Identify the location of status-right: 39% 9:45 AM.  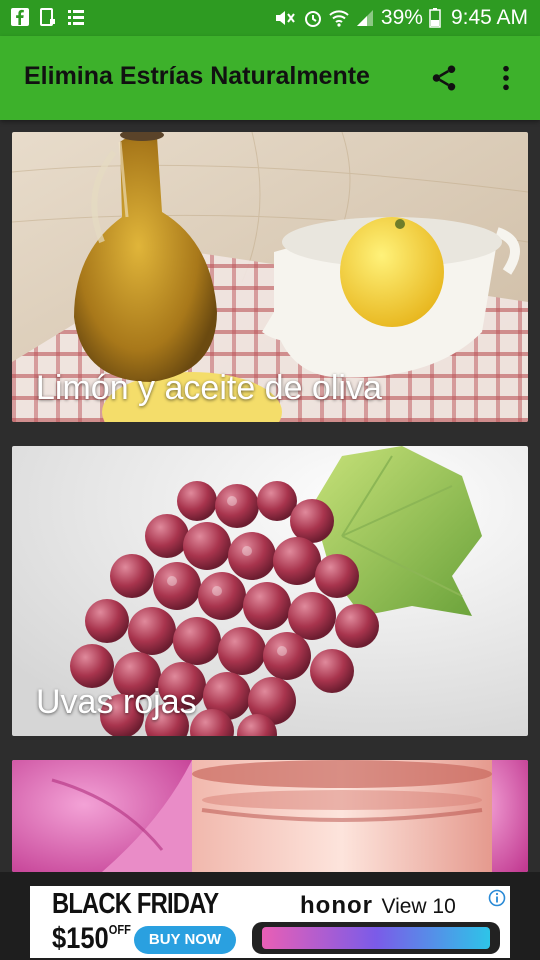
(400, 18).